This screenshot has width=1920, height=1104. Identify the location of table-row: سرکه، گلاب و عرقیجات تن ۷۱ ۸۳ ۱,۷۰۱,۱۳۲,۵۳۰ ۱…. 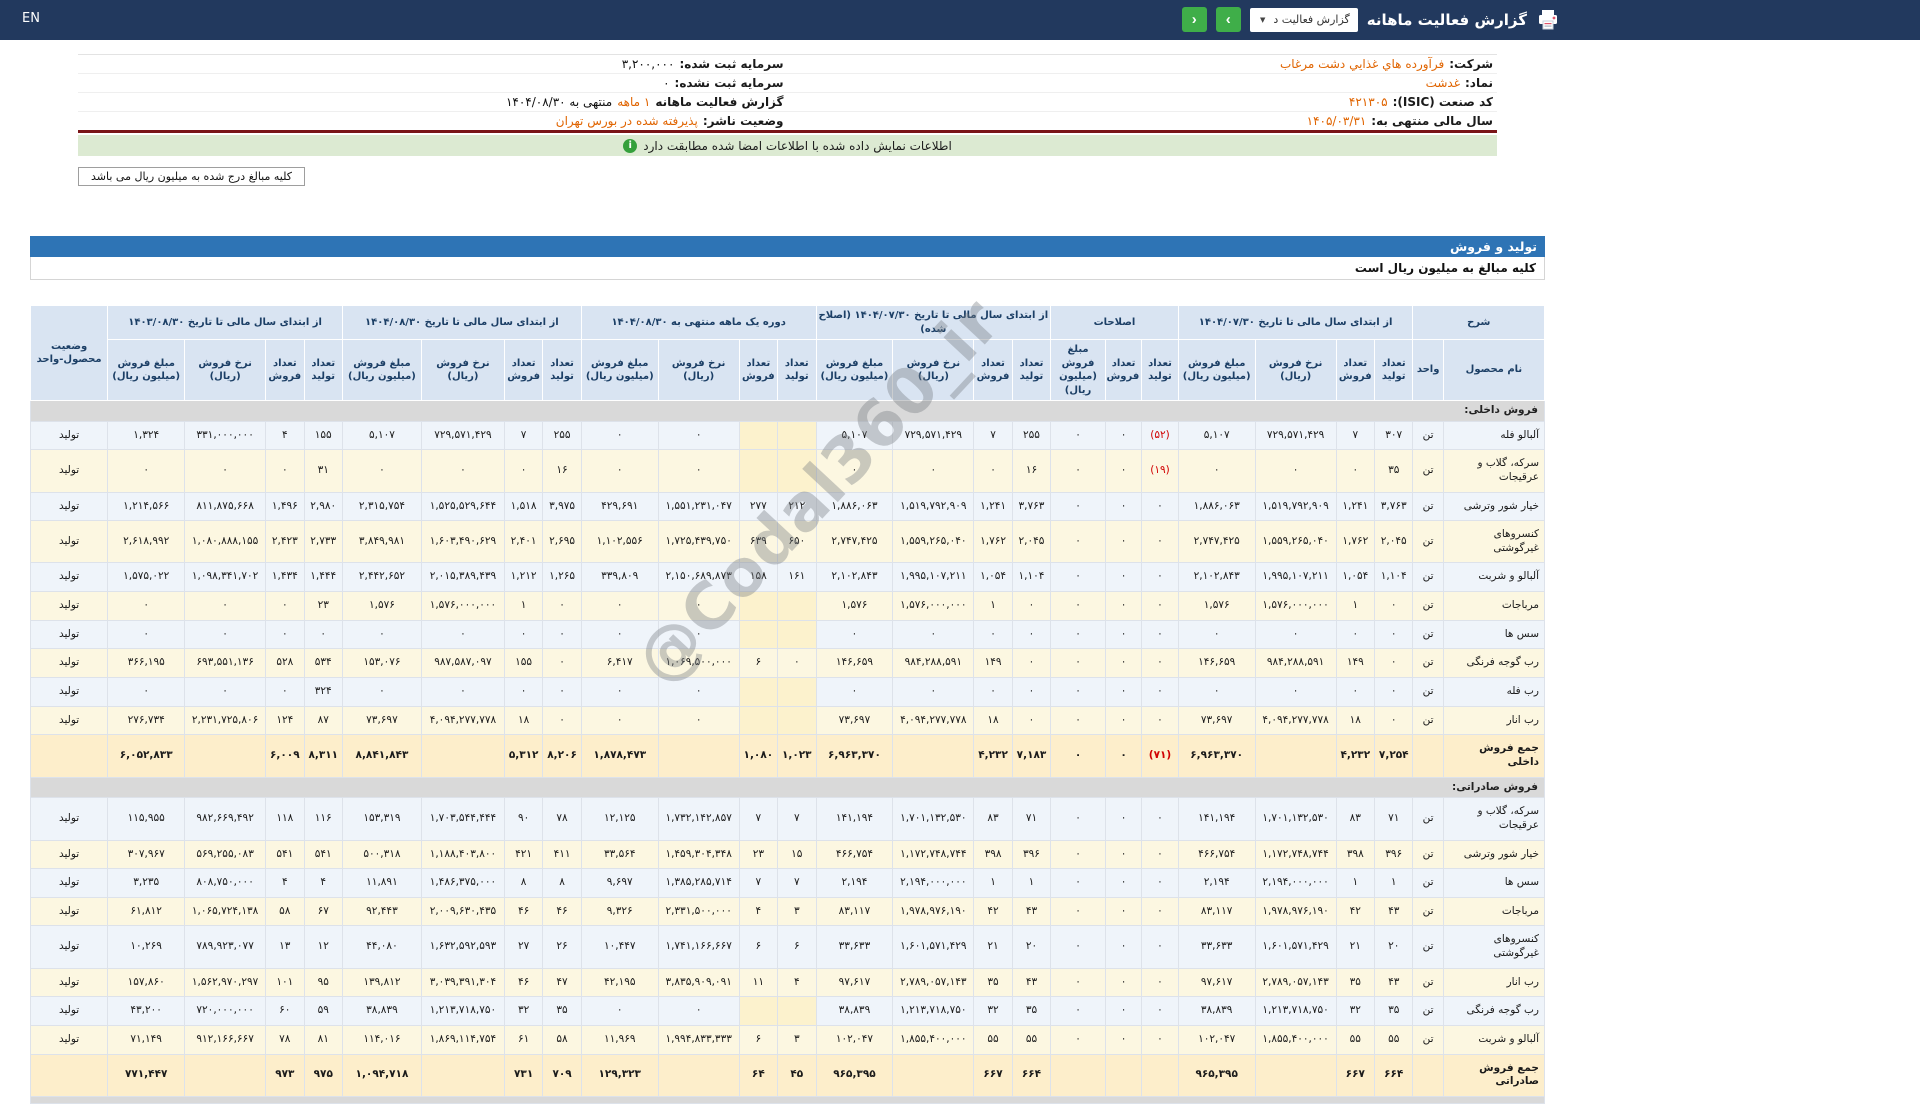
(787, 819).